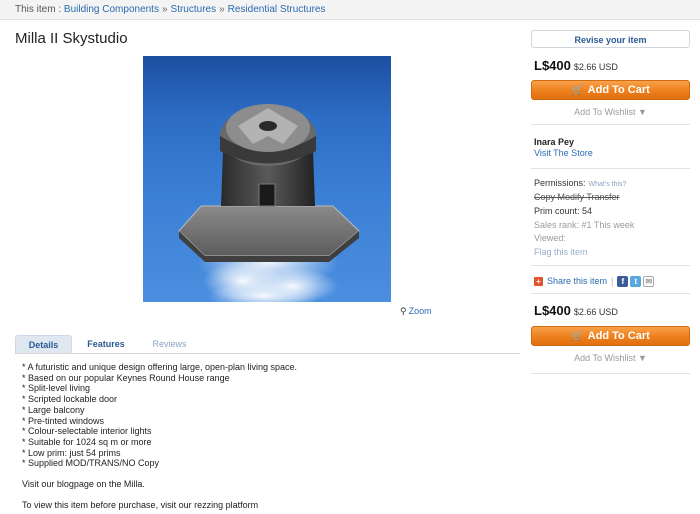 Image resolution: width=700 pixels, height=514 pixels. I want to click on twitter-icon: t, so click(636, 282).